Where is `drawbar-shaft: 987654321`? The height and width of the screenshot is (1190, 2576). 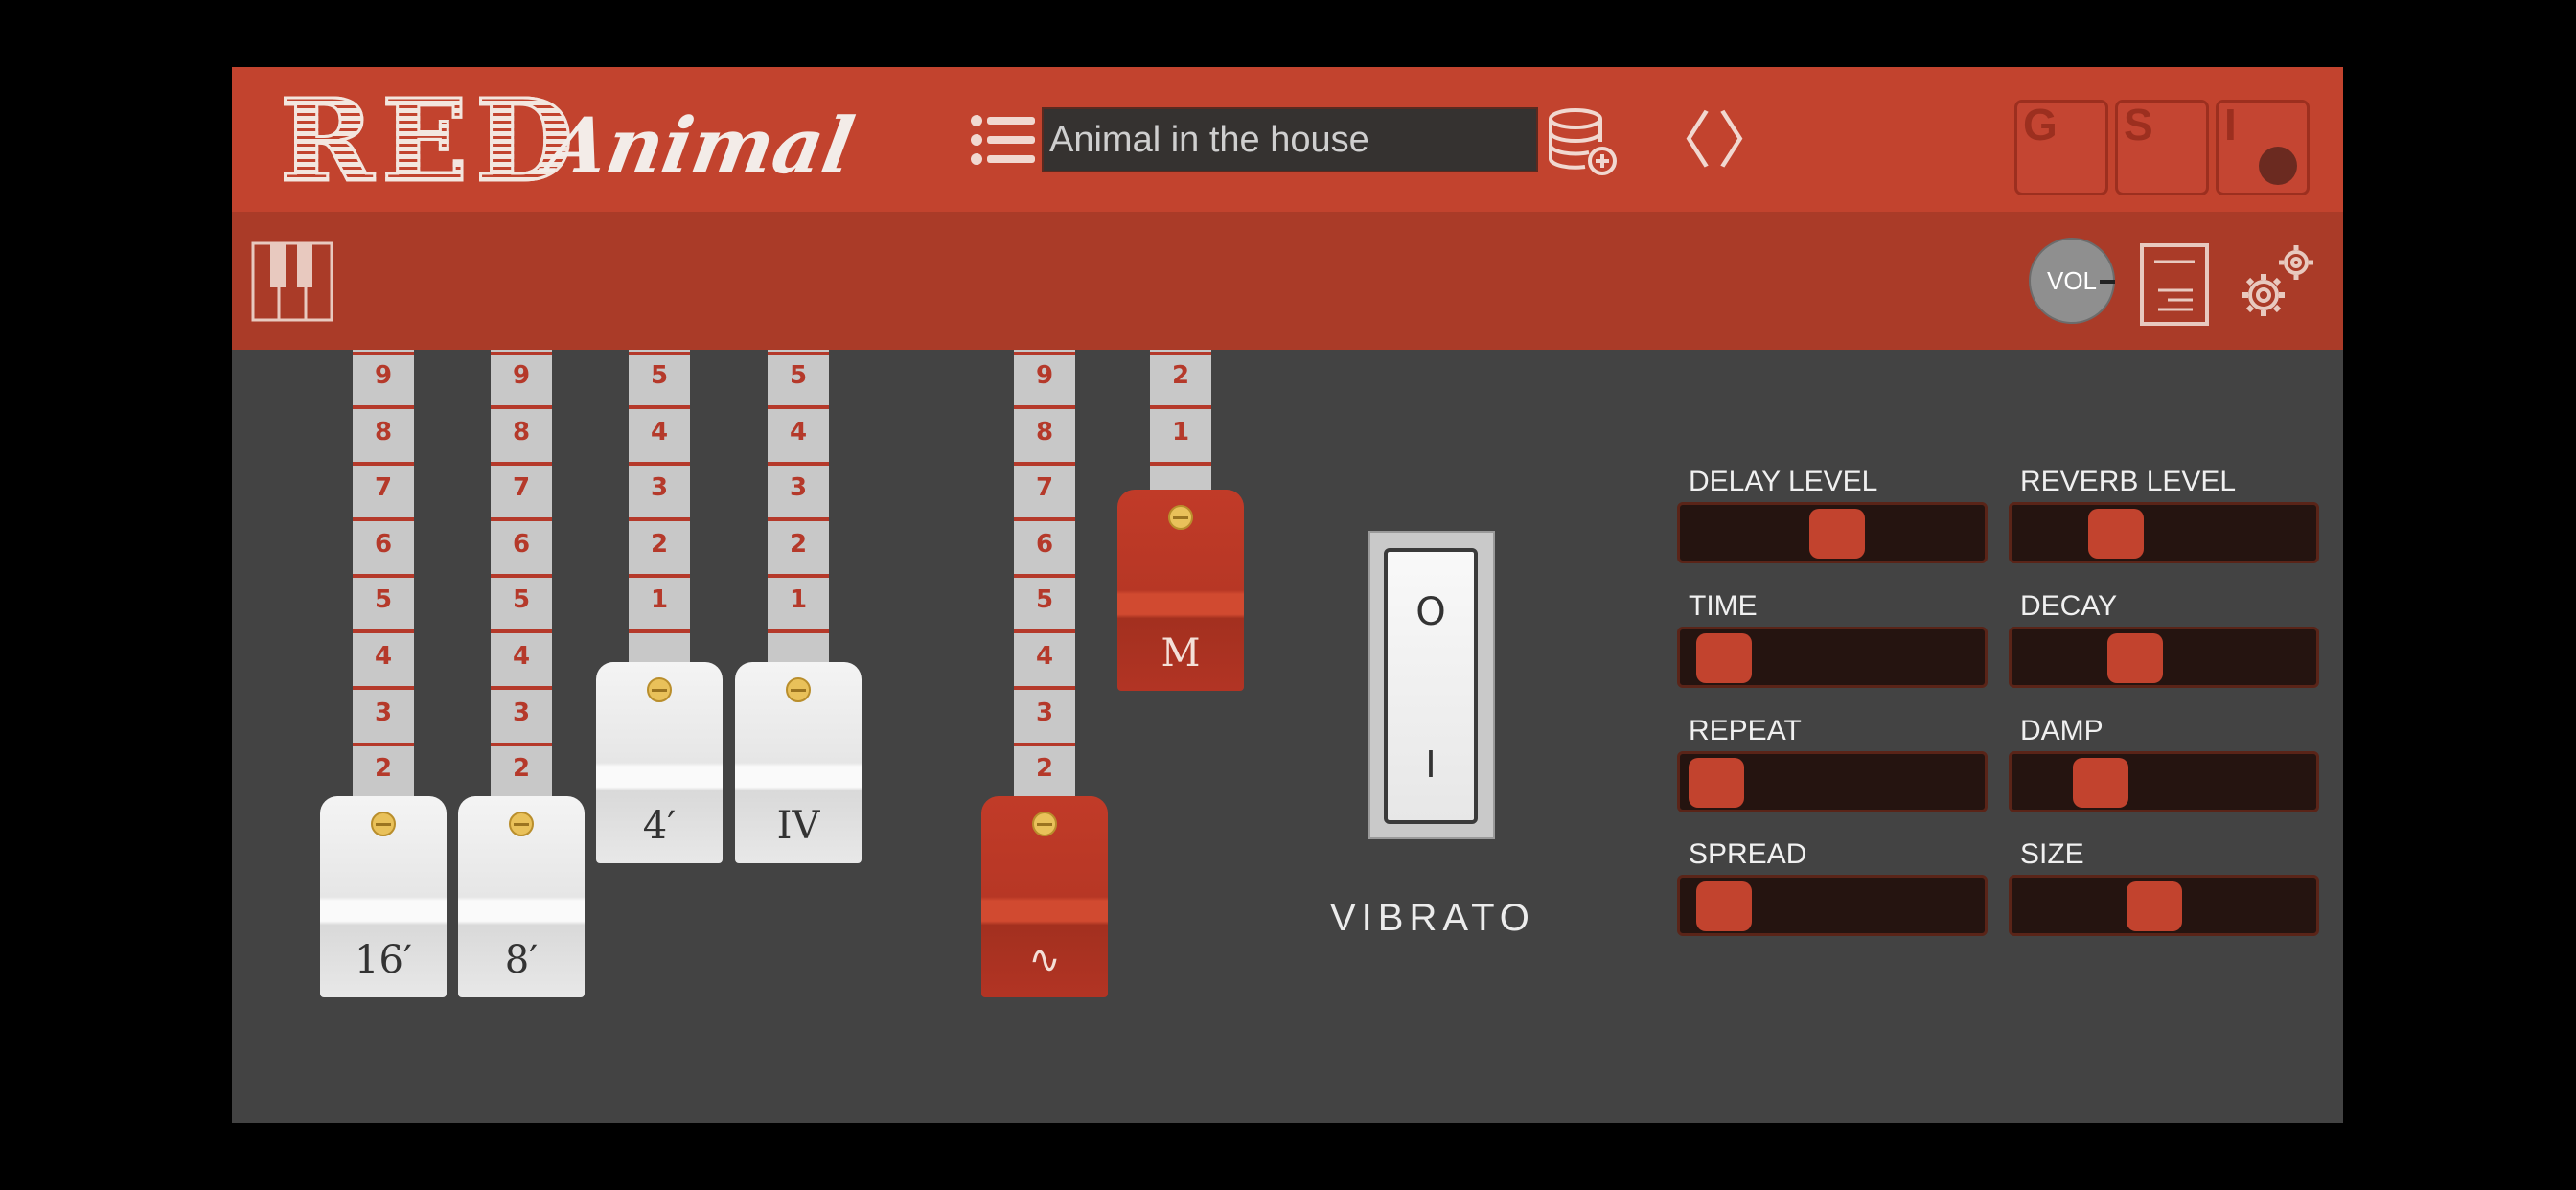 drawbar-shaft: 987654321 is located at coordinates (521, 604).